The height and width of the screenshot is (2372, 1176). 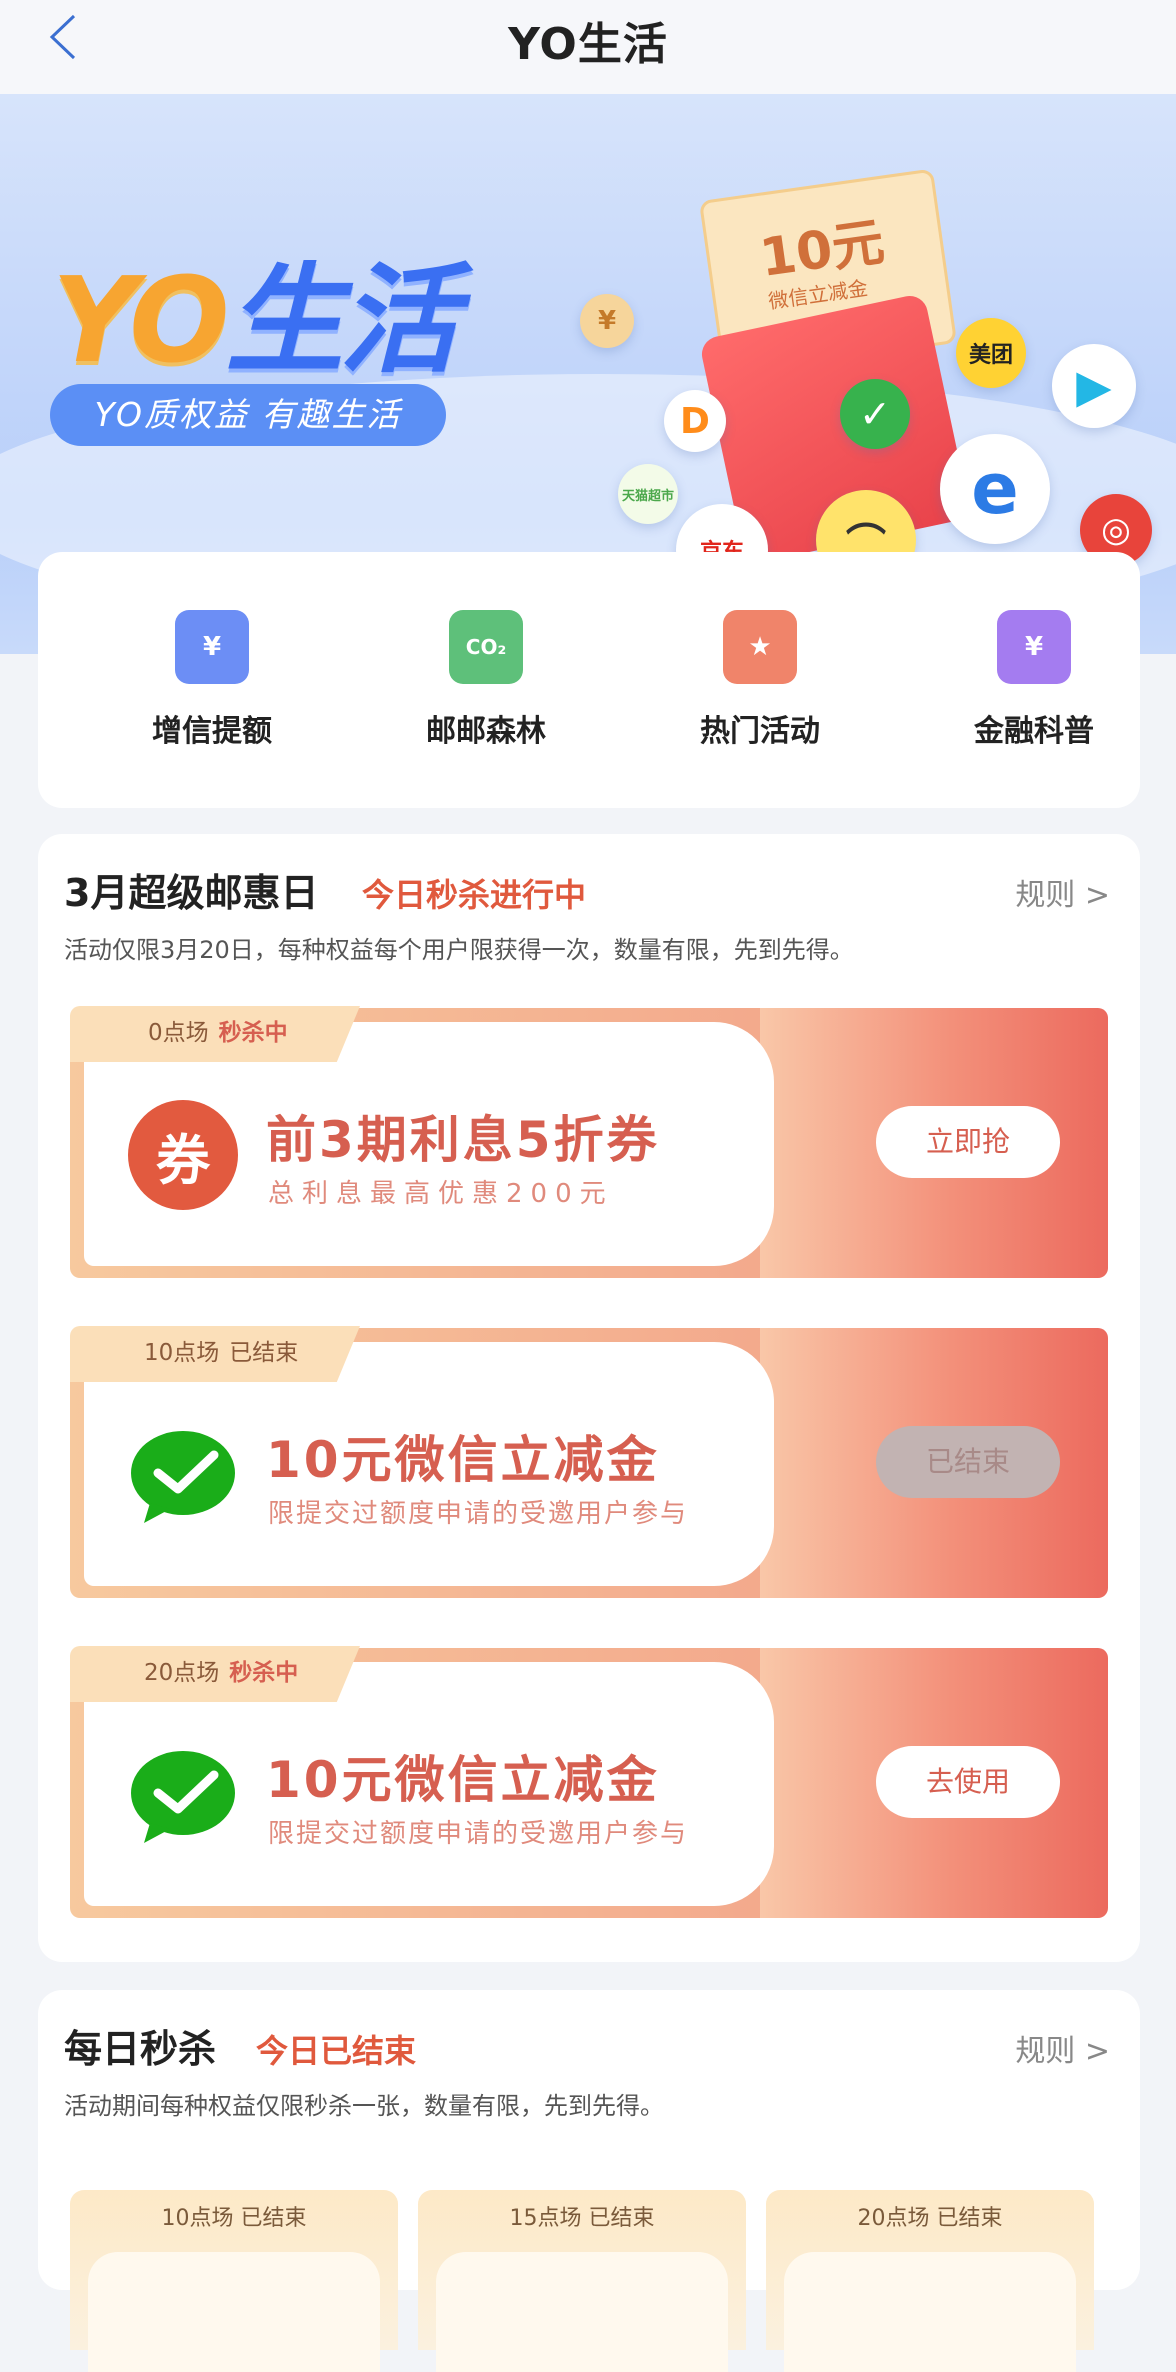 What do you see at coordinates (991, 353) in the screenshot?
I see `meituan-icon: 美团` at bounding box center [991, 353].